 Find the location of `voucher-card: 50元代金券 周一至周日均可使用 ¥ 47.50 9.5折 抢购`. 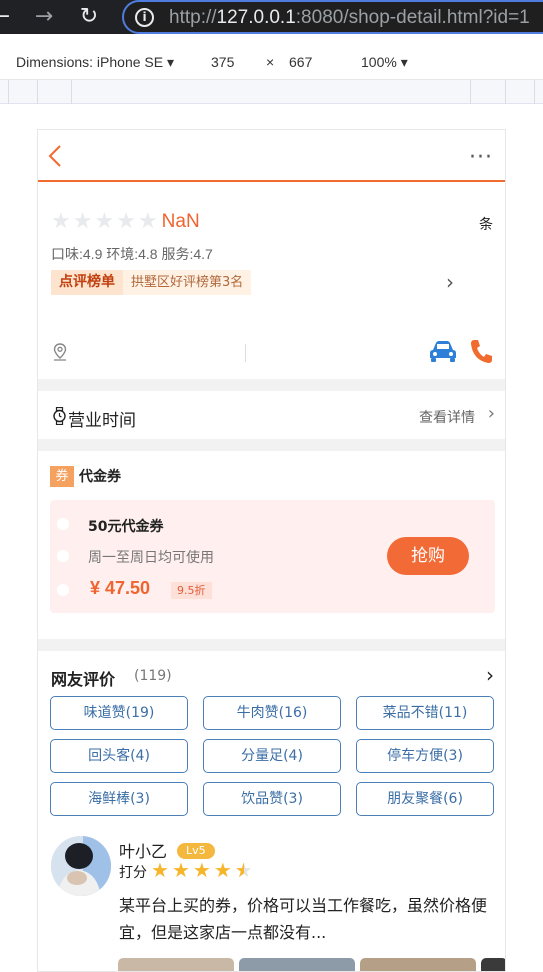

voucher-card: 50元代金券 周一至周日均可使用 ¥ 47.50 9.5折 抢购 is located at coordinates (272, 556).